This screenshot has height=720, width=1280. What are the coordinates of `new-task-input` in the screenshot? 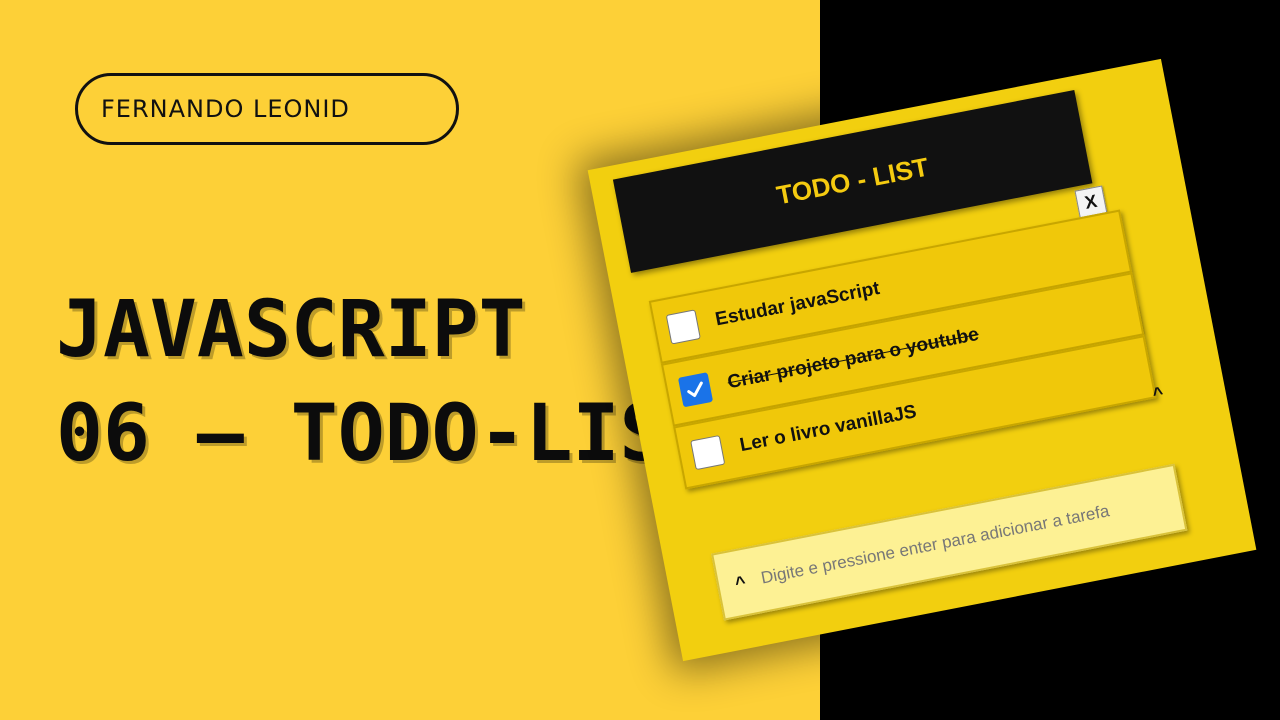 It's located at (957, 540).